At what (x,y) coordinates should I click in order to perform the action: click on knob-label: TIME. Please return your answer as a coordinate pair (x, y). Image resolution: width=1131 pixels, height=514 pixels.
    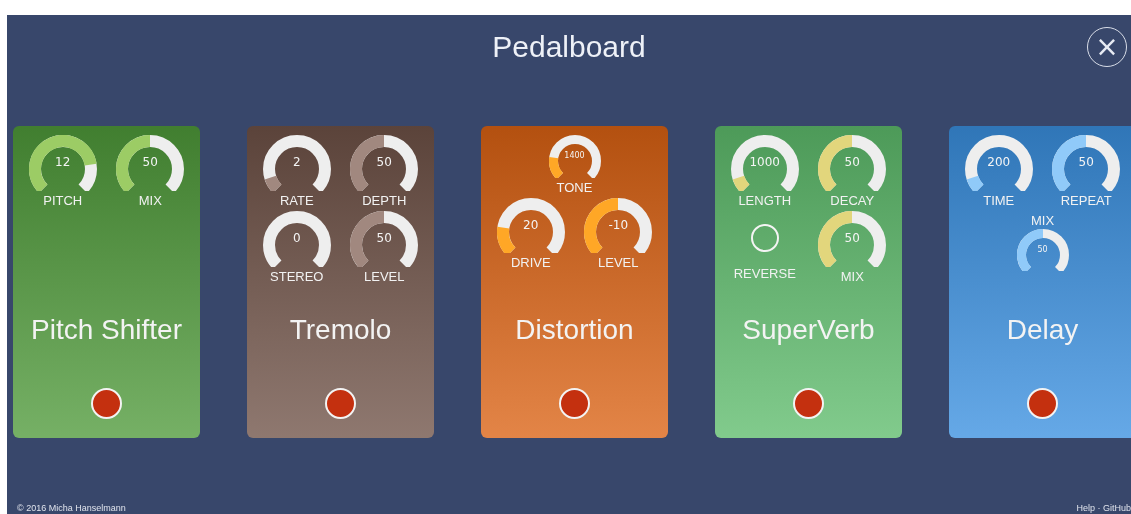
    Looking at the image, I should click on (999, 200).